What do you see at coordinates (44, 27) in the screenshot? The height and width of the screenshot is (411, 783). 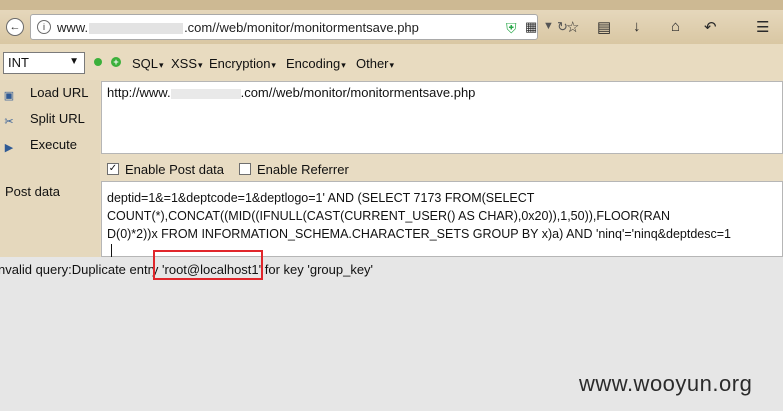 I see `info-icon: i` at bounding box center [44, 27].